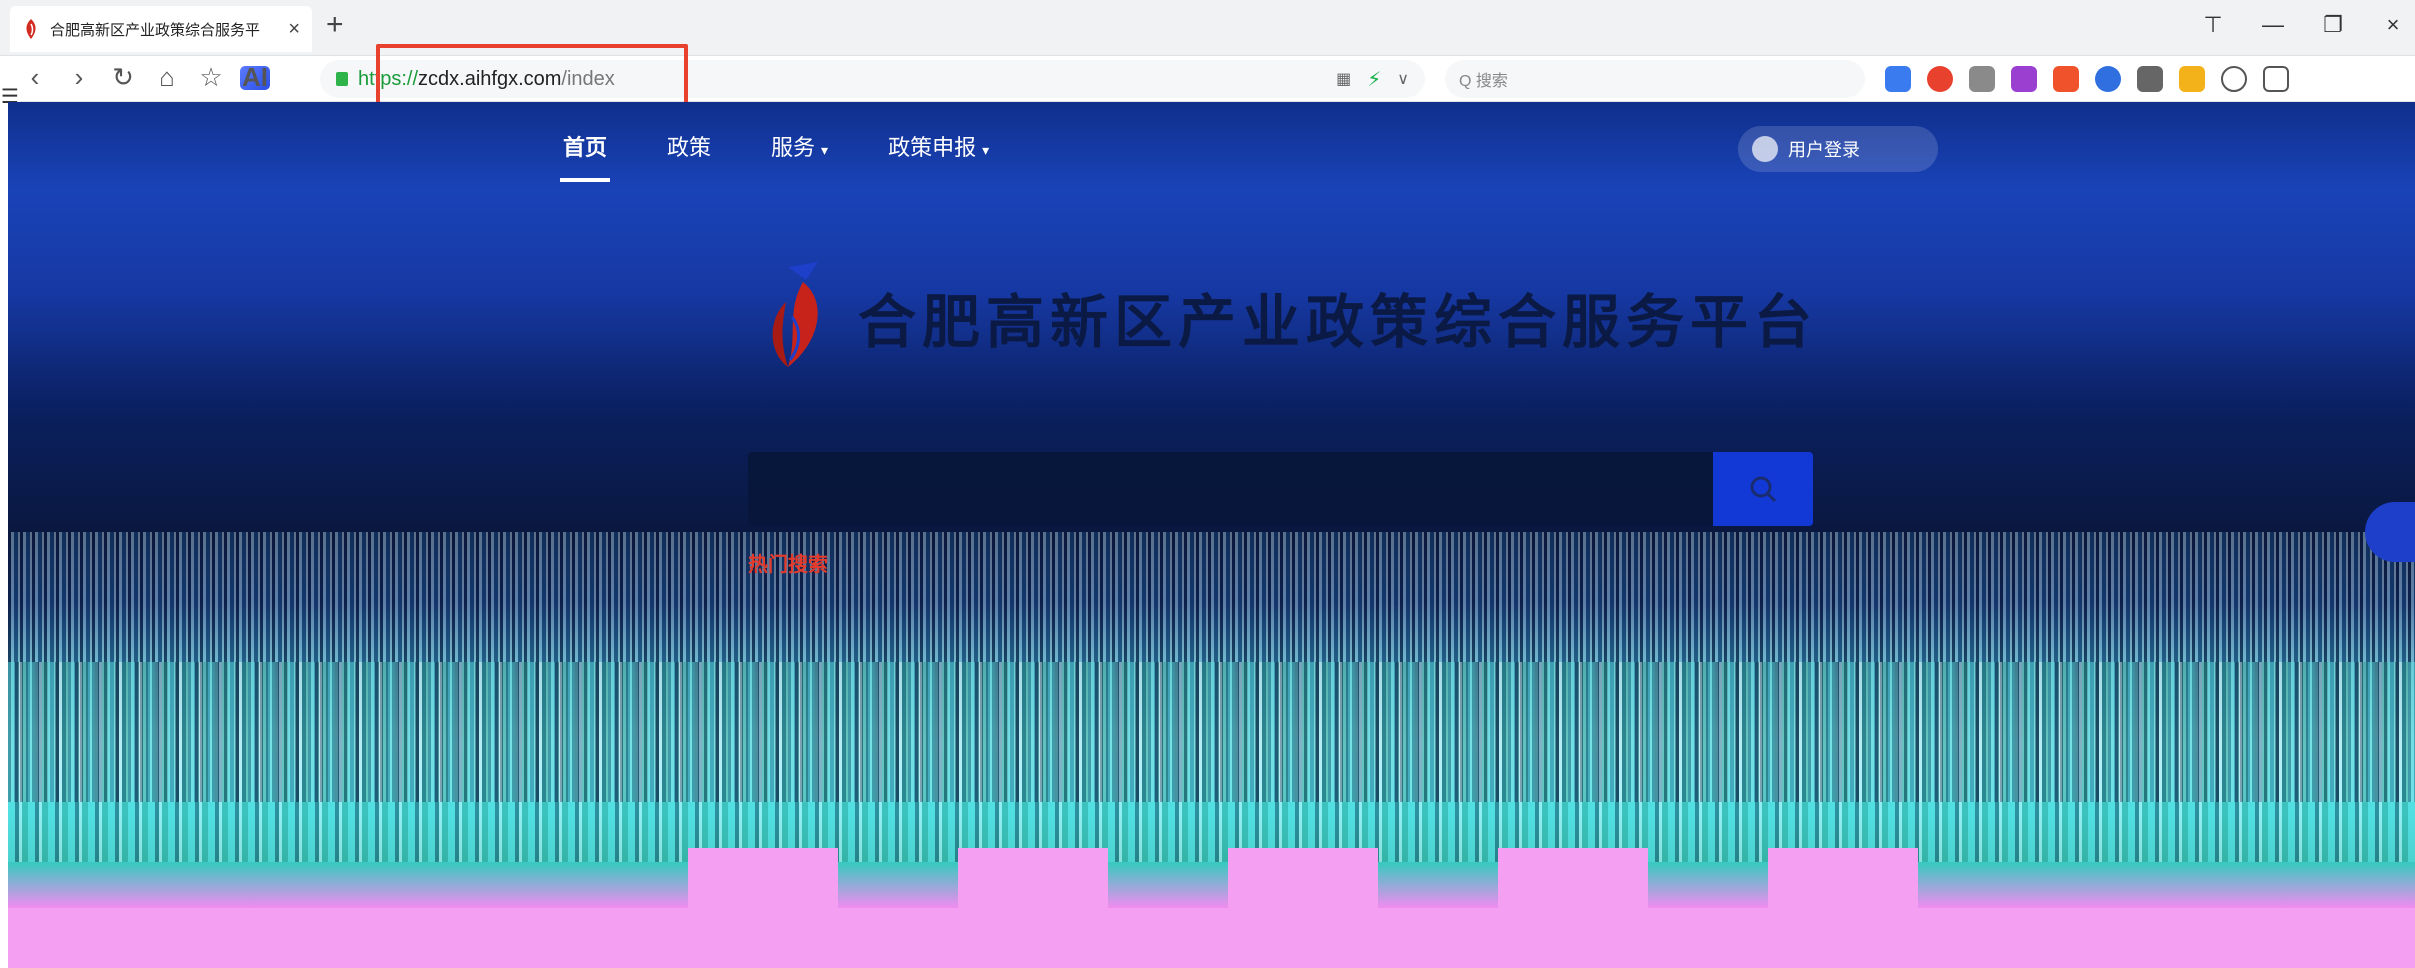 Image resolution: width=2415 pixels, height=968 pixels. I want to click on search-tool-icon, so click(2108, 79).